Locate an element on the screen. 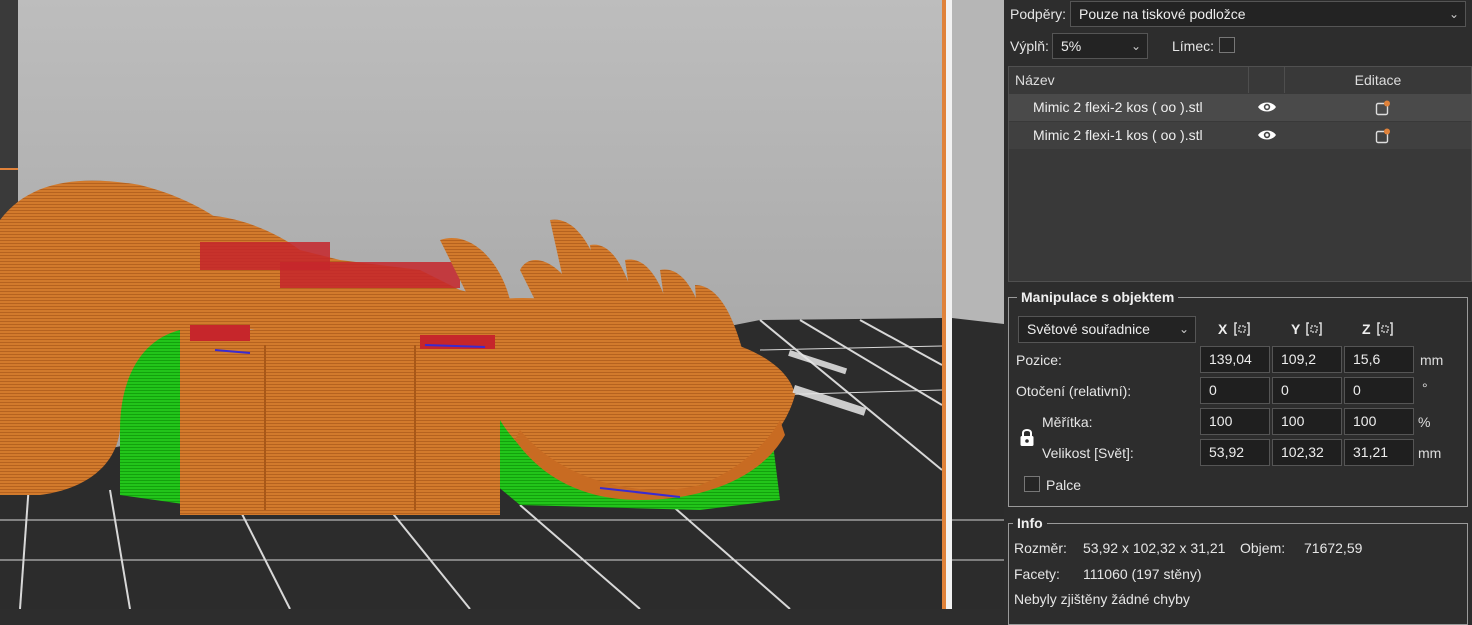  rotation-unit: ° is located at coordinates (1425, 388).